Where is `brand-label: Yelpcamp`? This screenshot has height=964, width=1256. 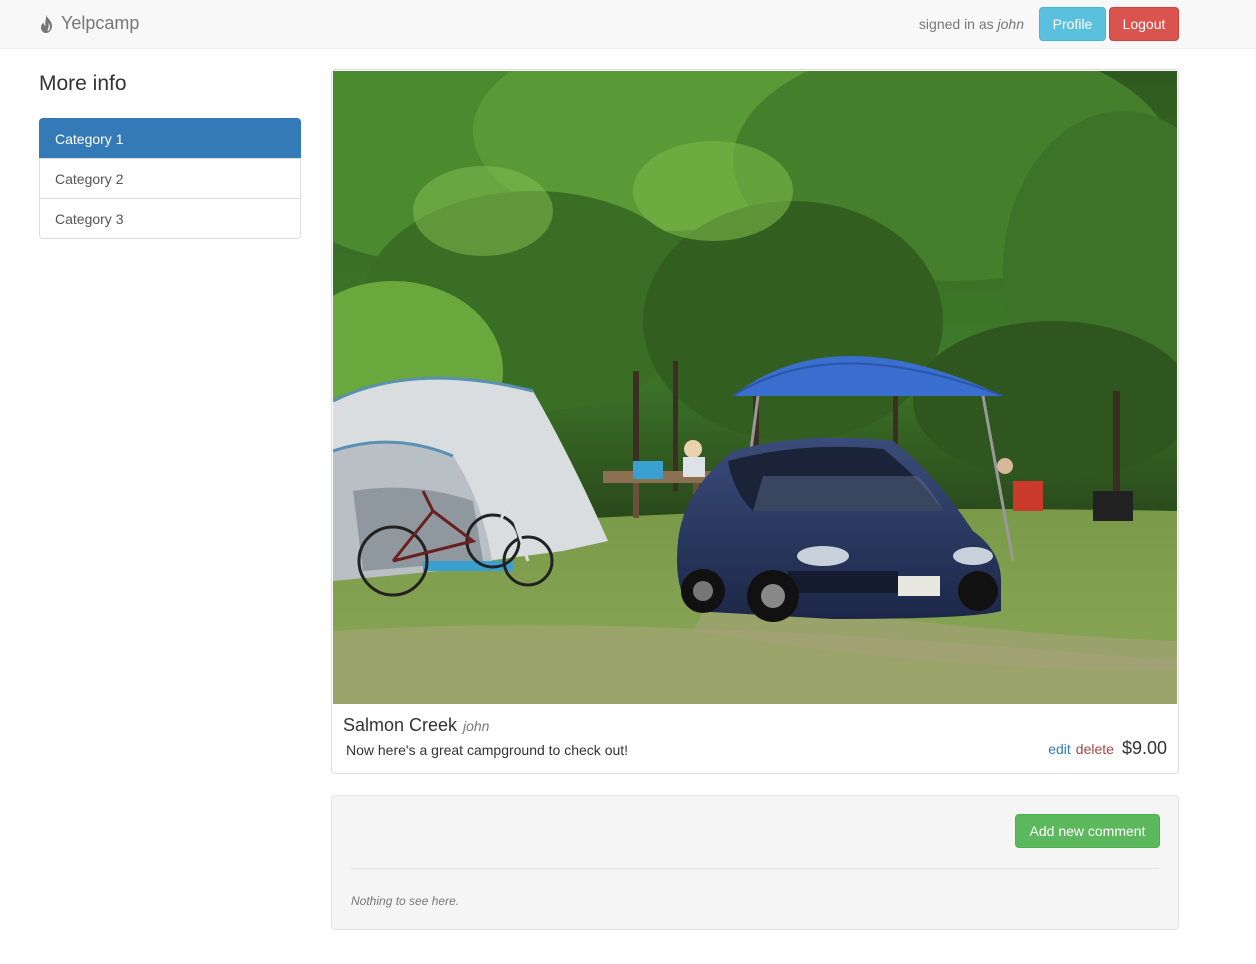
brand-label: Yelpcamp is located at coordinates (100, 23).